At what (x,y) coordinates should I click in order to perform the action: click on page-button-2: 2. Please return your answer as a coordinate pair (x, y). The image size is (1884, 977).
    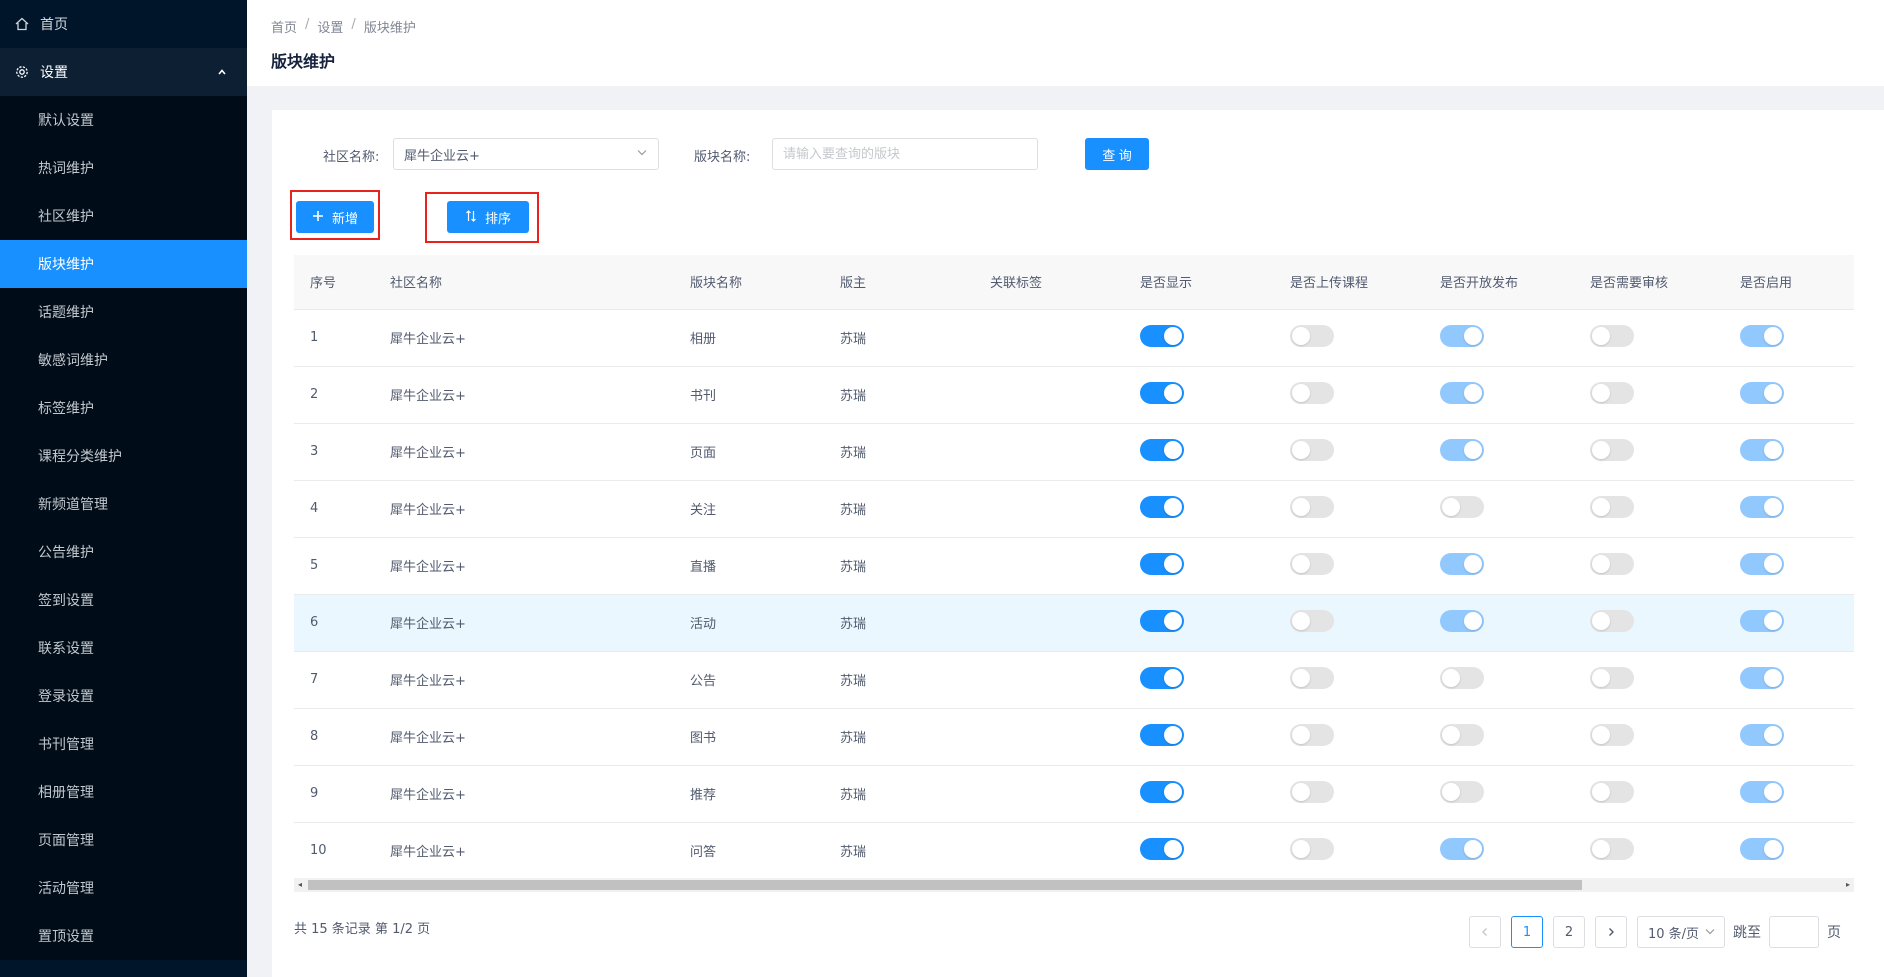
    Looking at the image, I should click on (1569, 932).